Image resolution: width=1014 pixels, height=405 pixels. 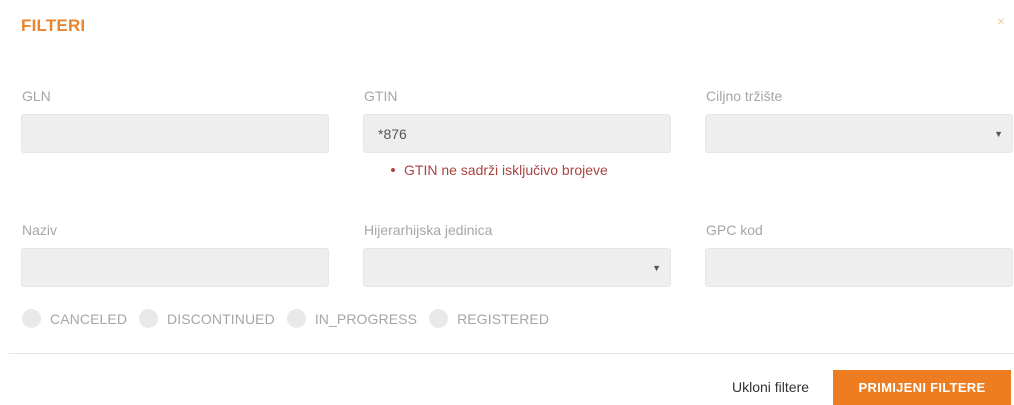 What do you see at coordinates (366, 318) in the screenshot?
I see `status-label: IN_PROGRESS` at bounding box center [366, 318].